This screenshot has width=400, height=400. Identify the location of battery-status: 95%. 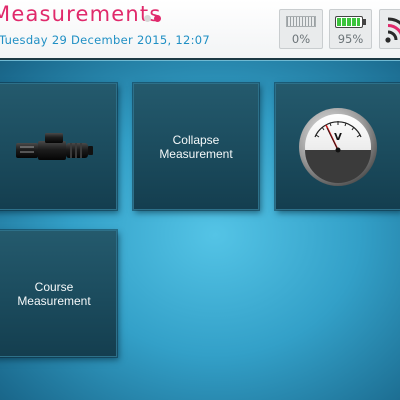
(350, 29).